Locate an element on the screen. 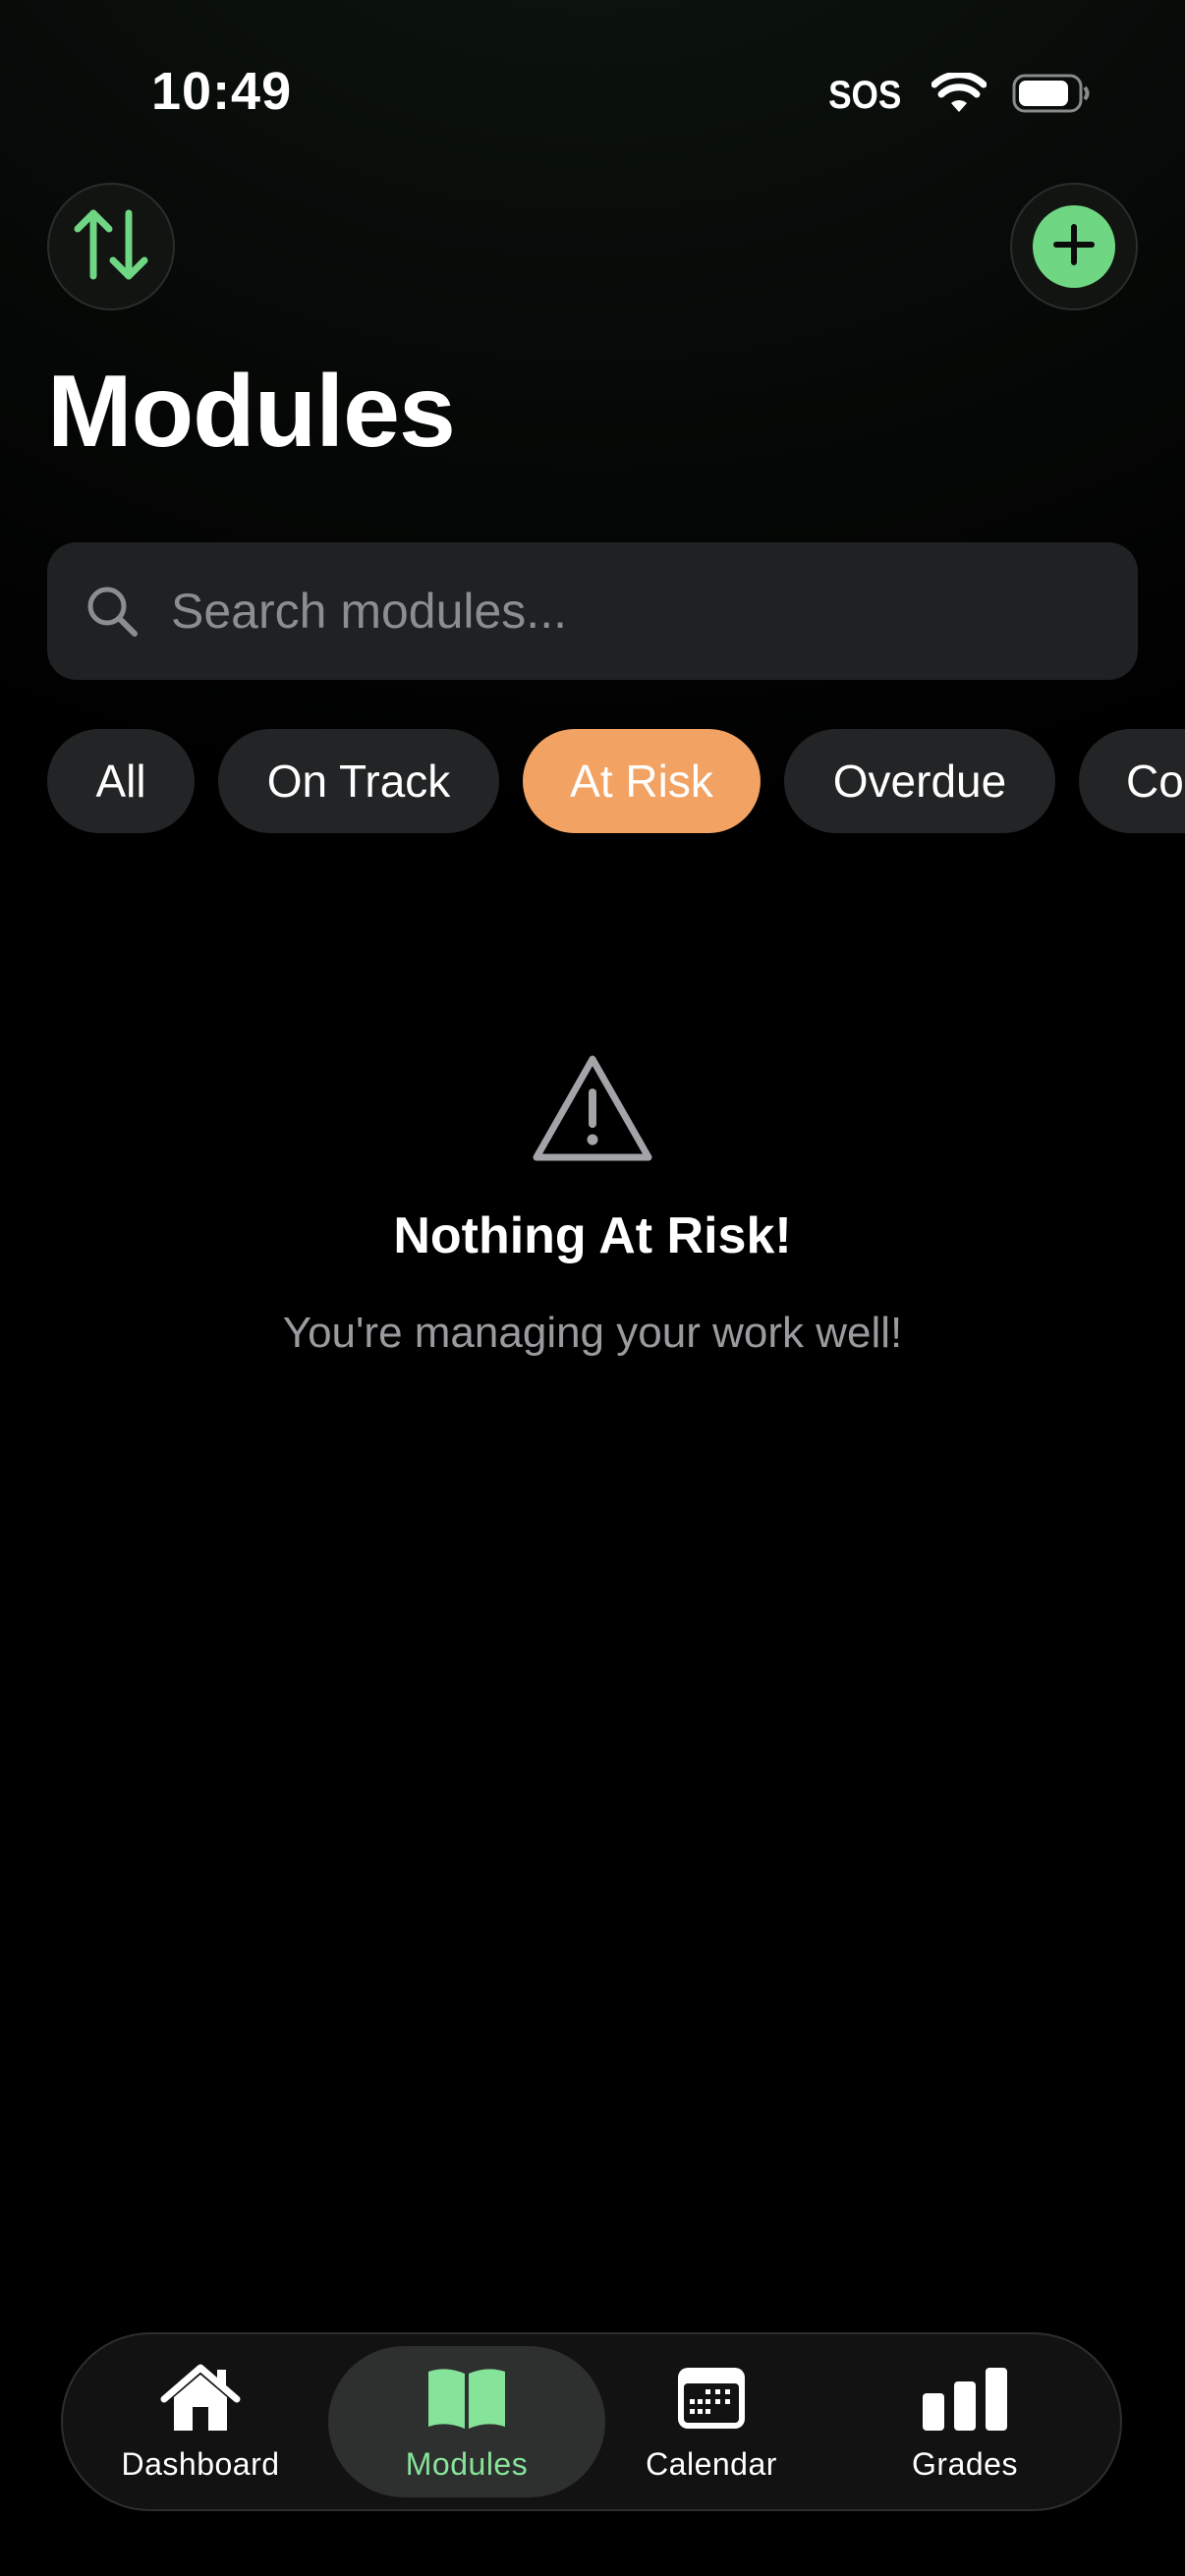 This screenshot has width=1185, height=2576. filter-chip-all: All is located at coordinates (121, 781).